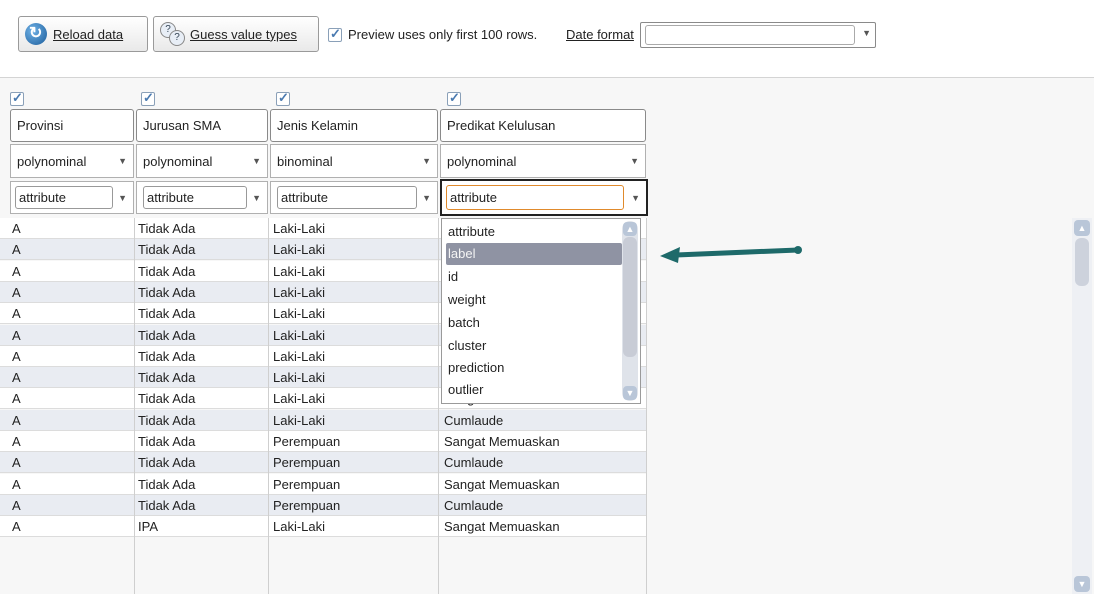  I want to click on table-row: A IPA Laki-Laki Sangat Memuaskan, so click(323, 527).